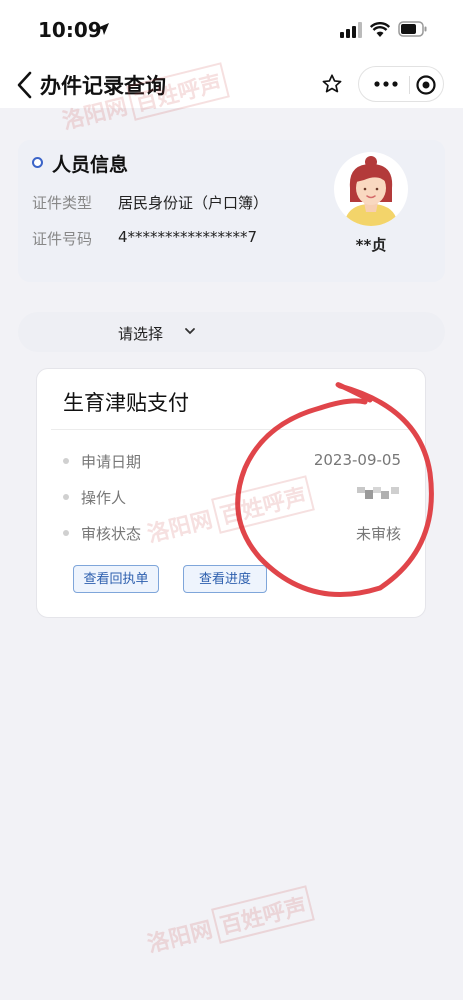  What do you see at coordinates (371, 189) in the screenshot?
I see `avatar-icon` at bounding box center [371, 189].